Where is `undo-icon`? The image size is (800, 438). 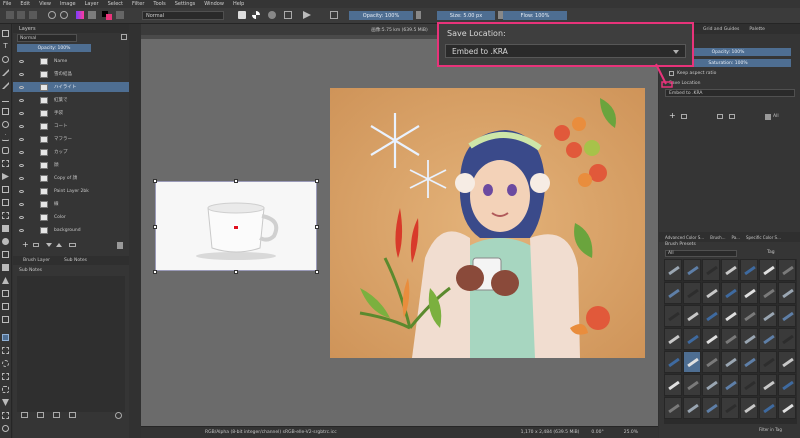 undo-icon is located at coordinates (52, 15).